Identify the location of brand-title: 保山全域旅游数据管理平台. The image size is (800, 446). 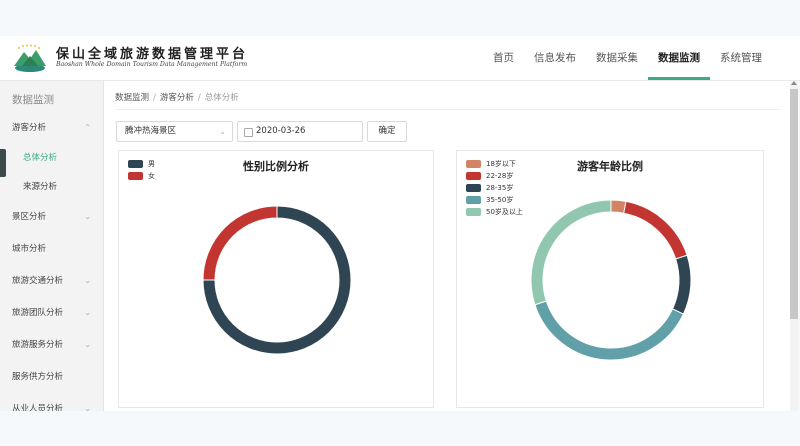
(152, 54).